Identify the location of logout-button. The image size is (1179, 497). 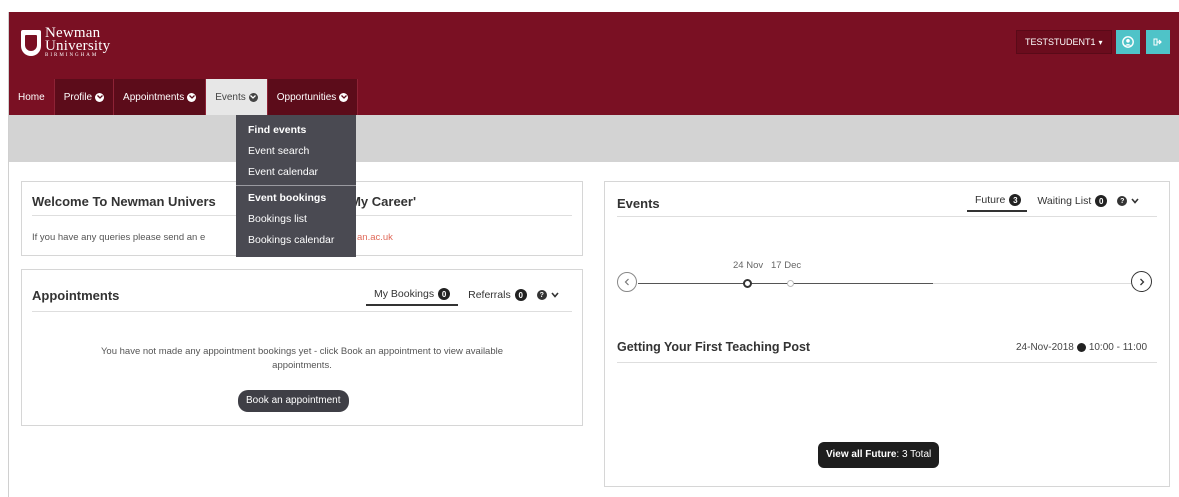
(1158, 42).